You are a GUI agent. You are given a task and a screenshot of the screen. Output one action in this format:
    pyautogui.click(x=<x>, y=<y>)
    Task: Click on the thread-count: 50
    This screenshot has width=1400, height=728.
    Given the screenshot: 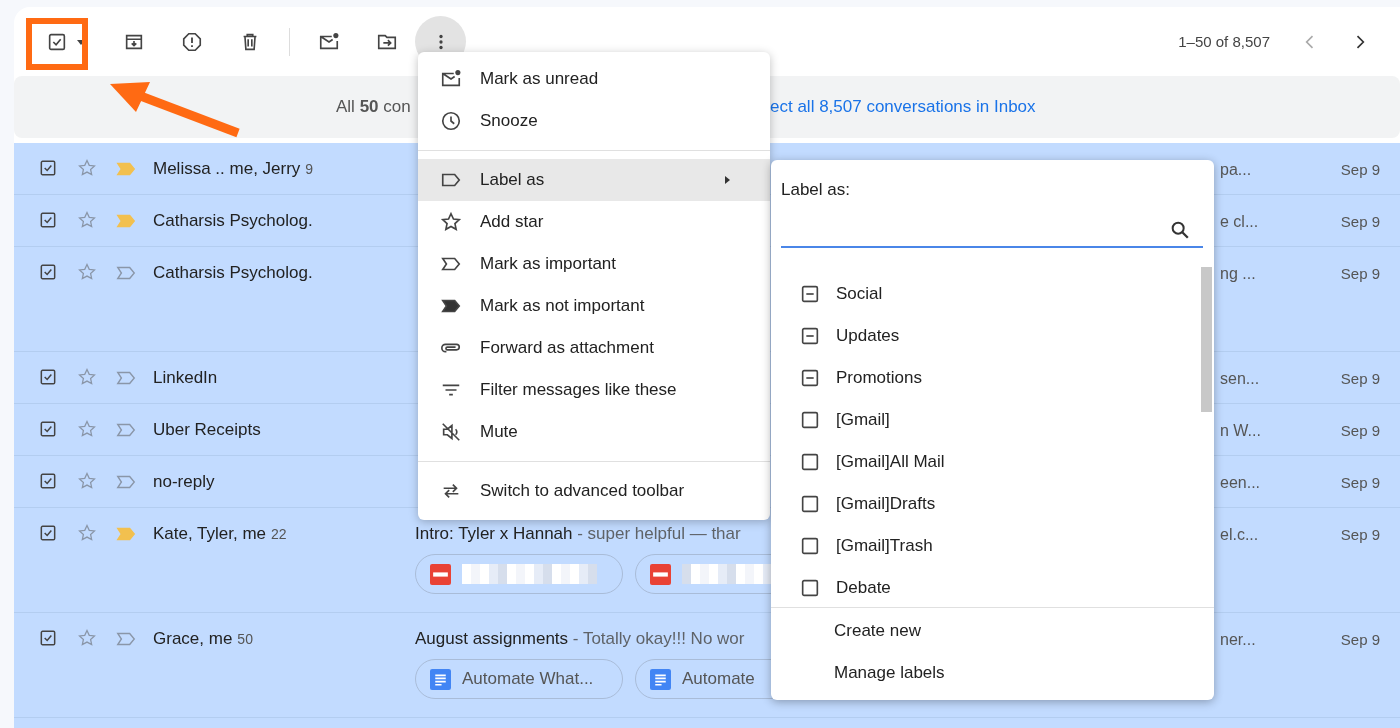 What is the action you would take?
    pyautogui.click(x=245, y=639)
    